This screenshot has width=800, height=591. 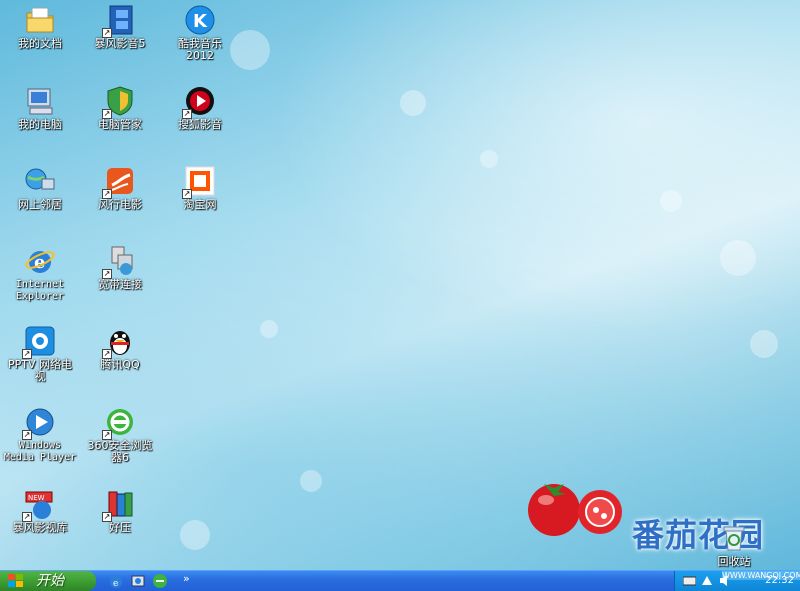 What do you see at coordinates (119, 182) in the screenshot?
I see `fengxing-icon: ↗` at bounding box center [119, 182].